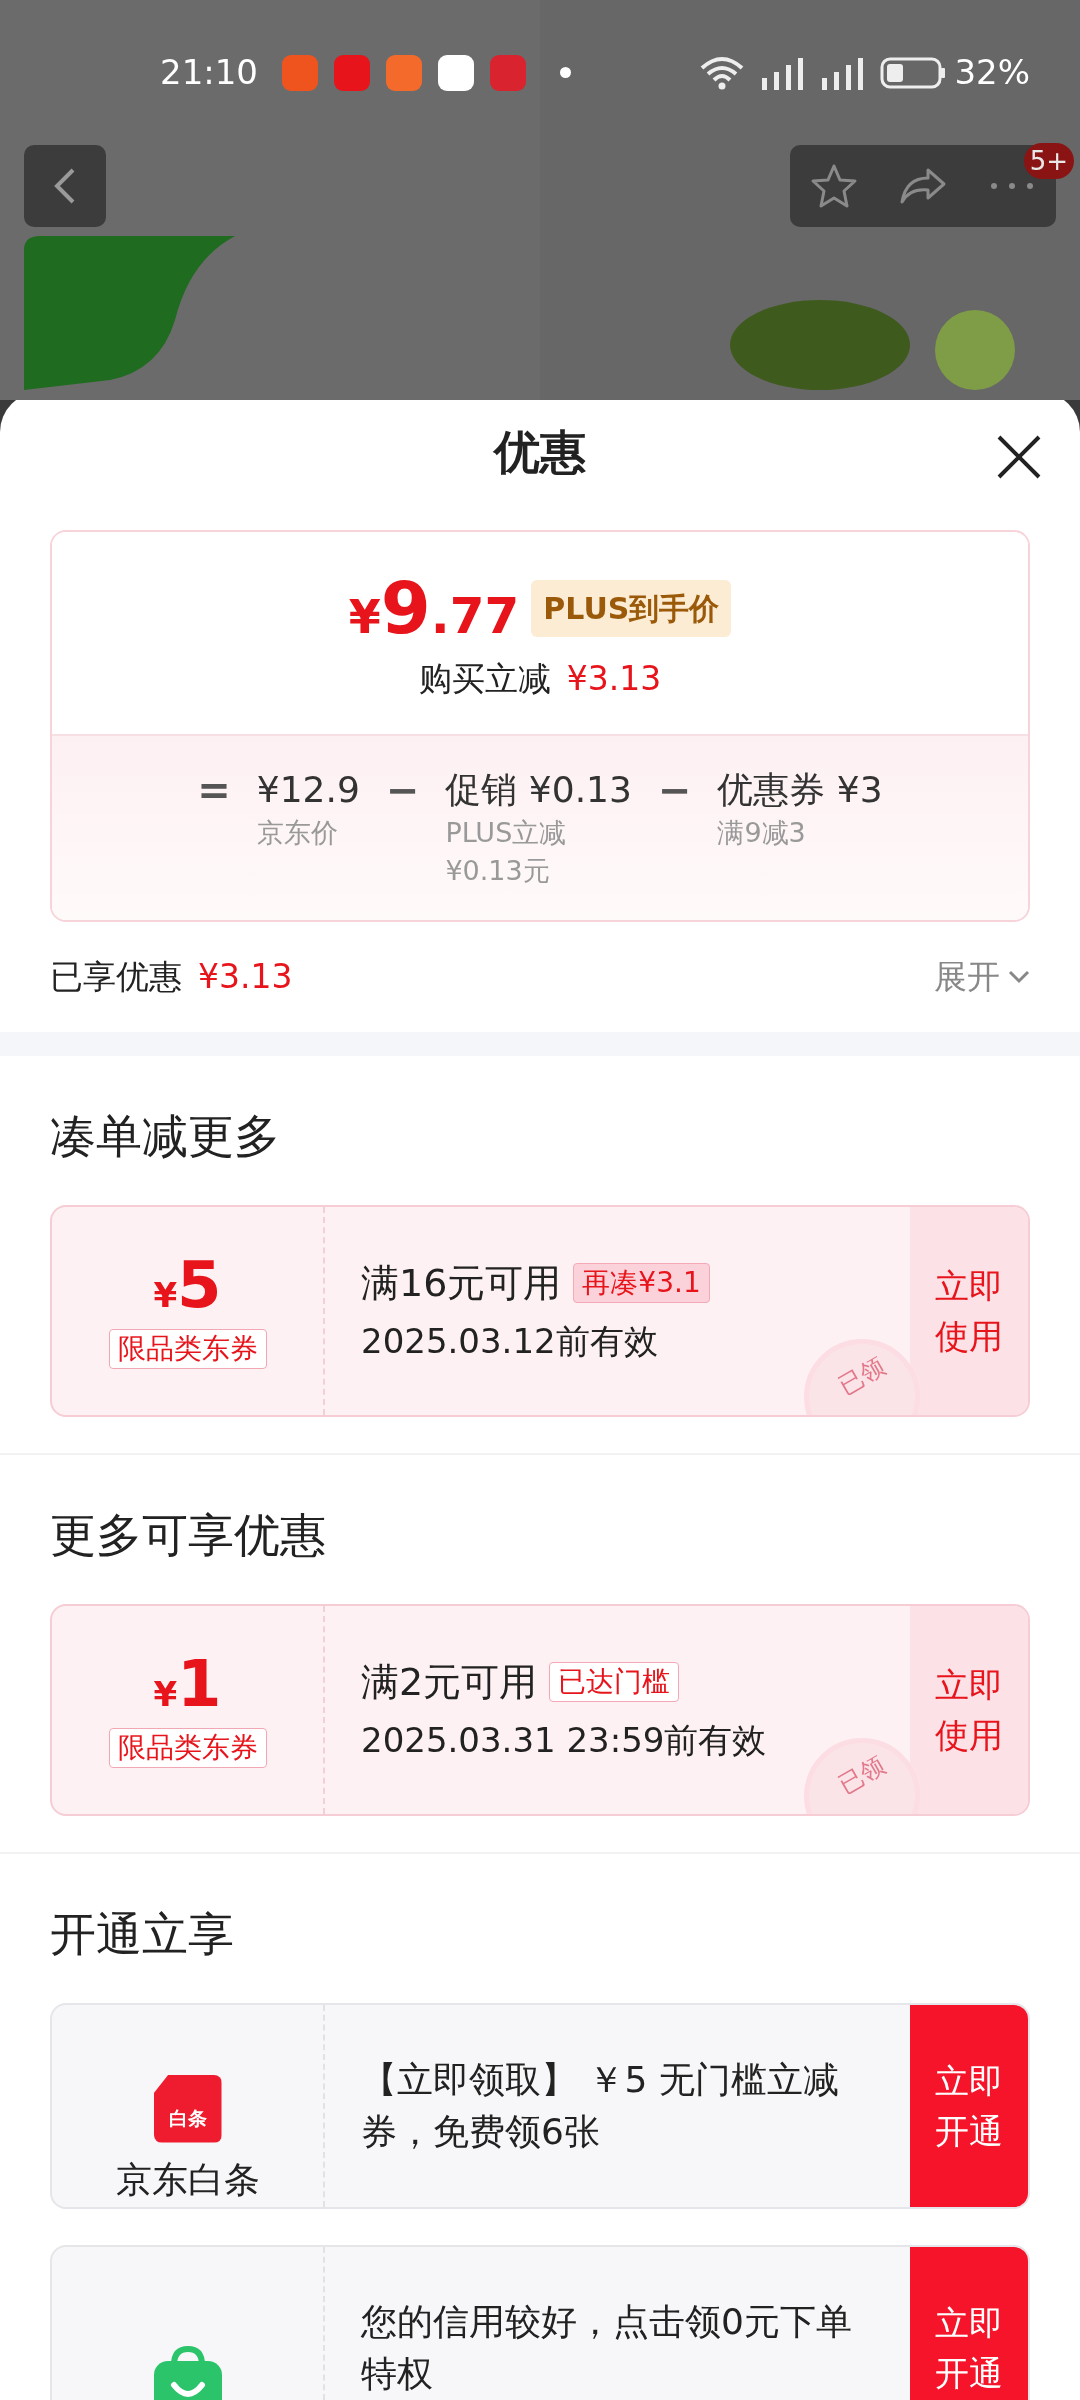  Describe the element at coordinates (434, 608) in the screenshot. I see `final-price: ¥9.77` at that location.